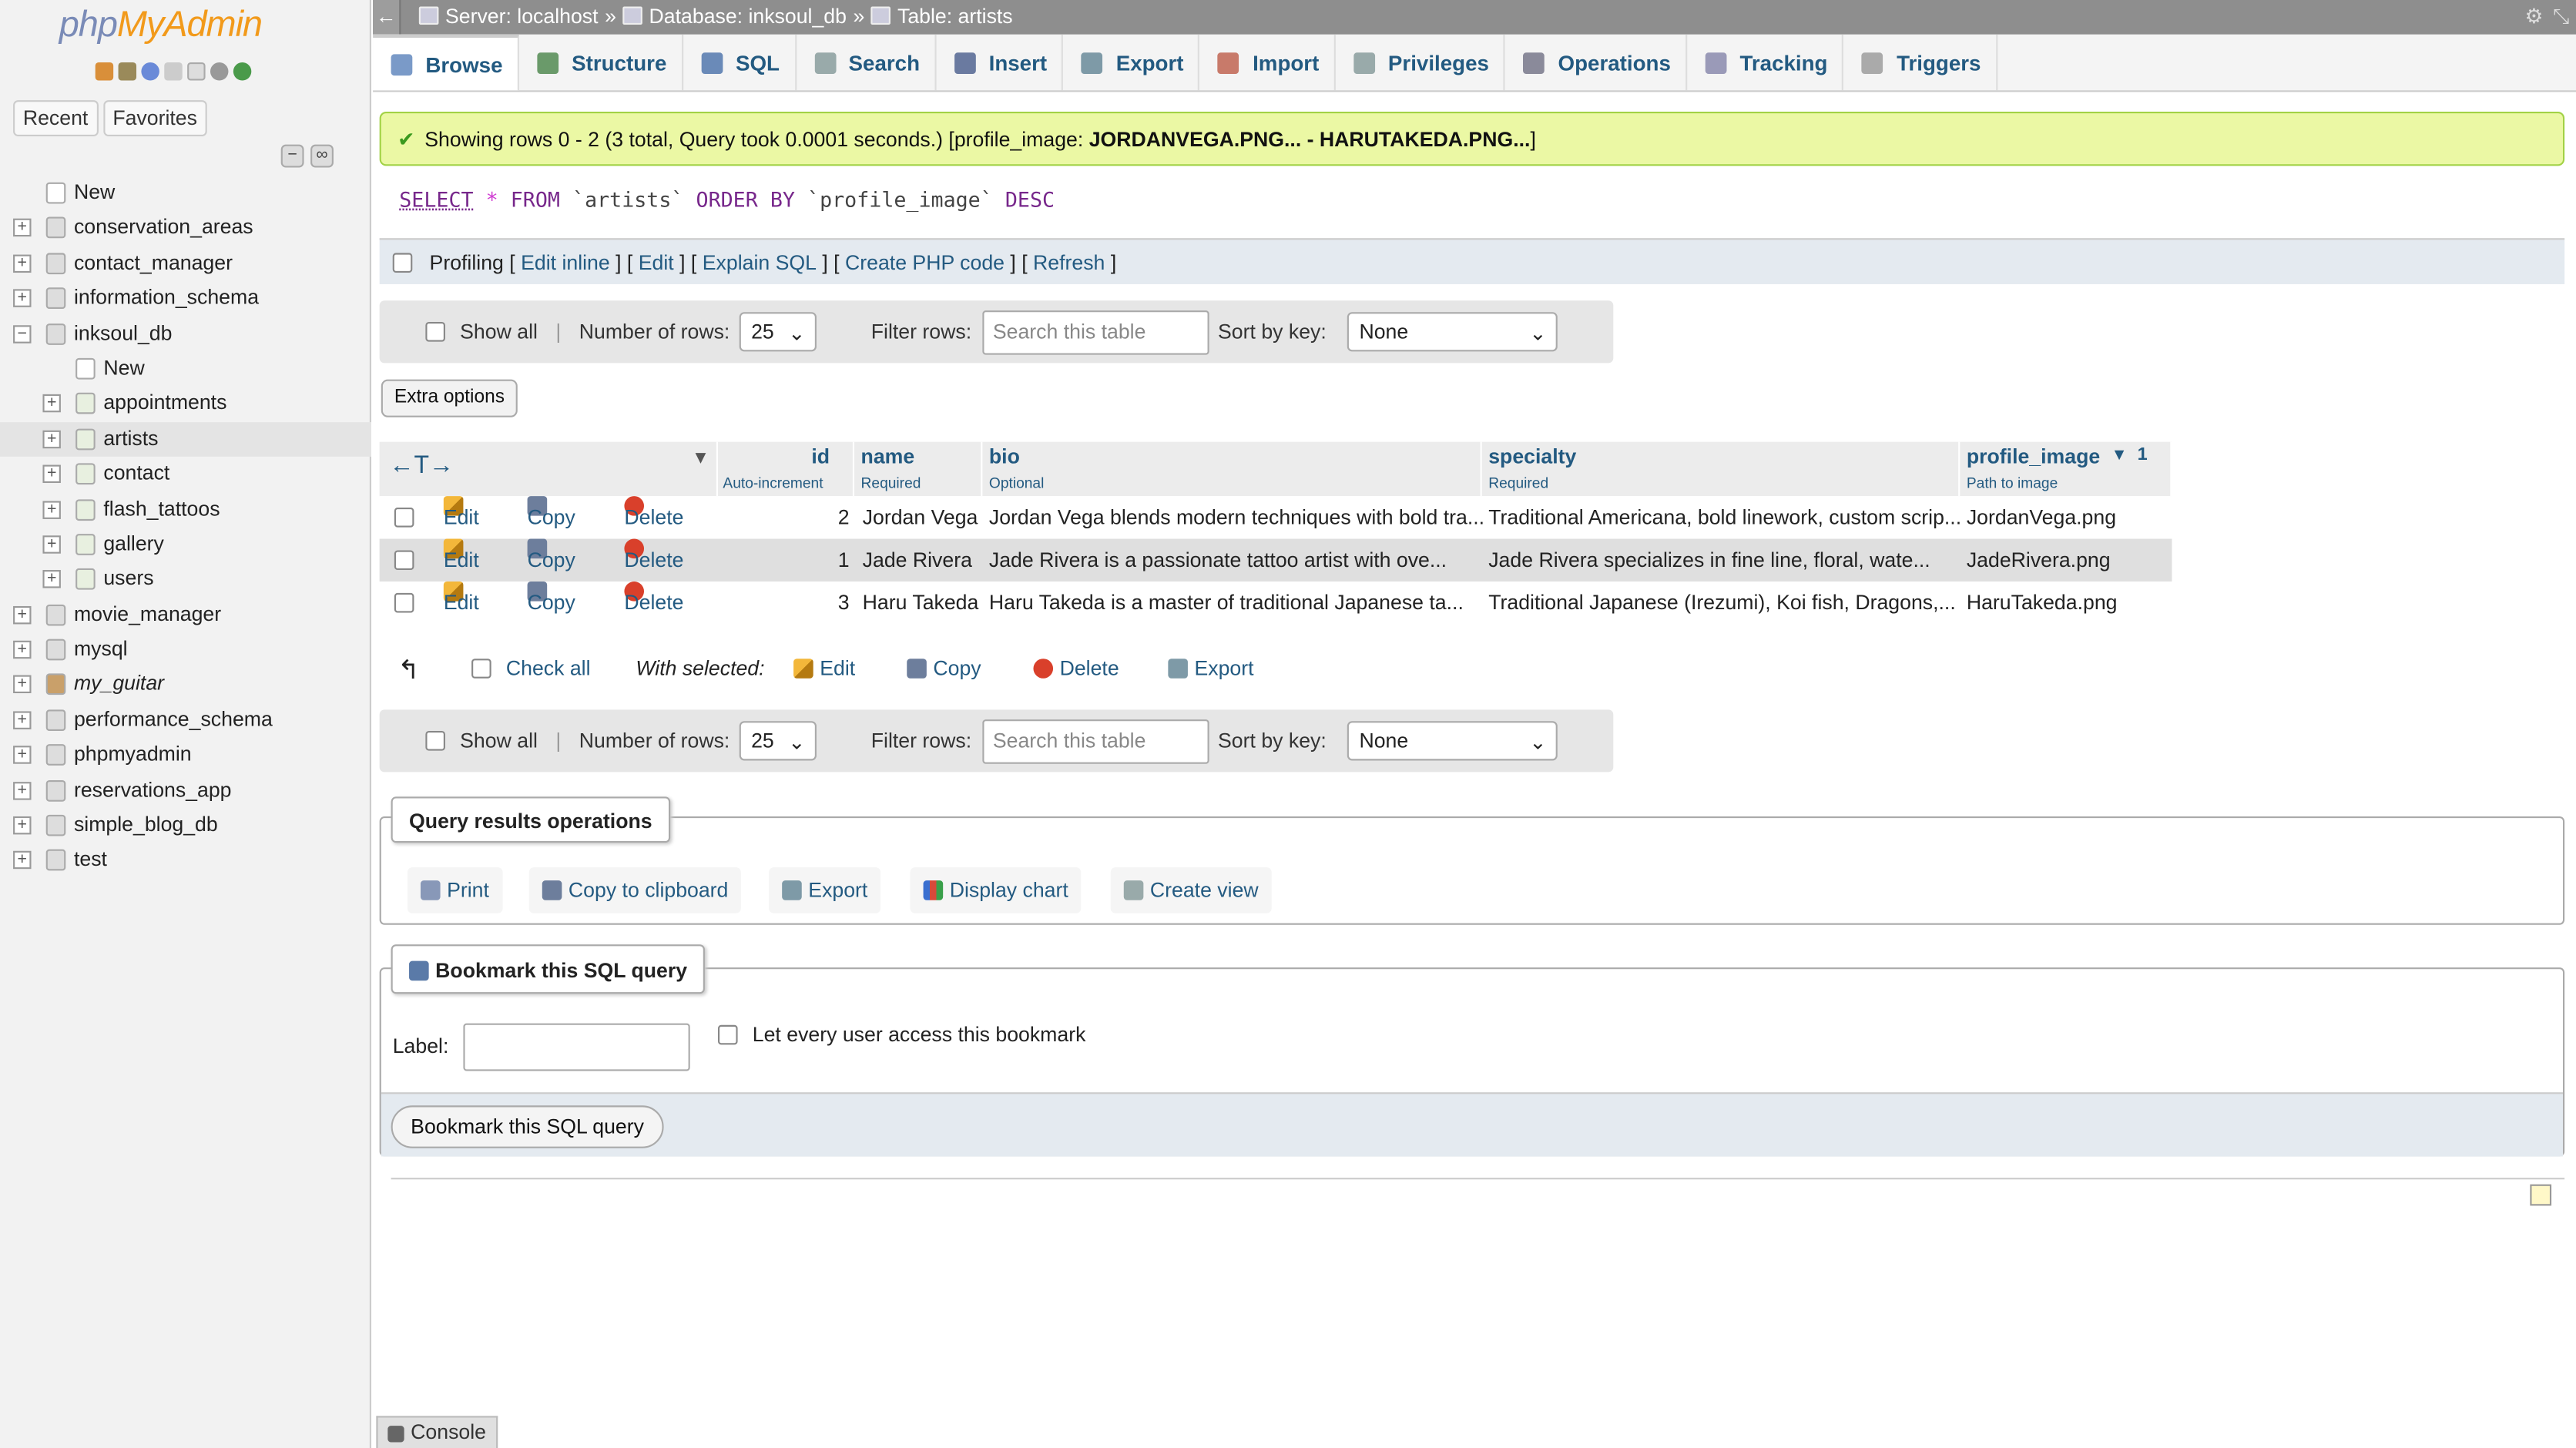 Image resolution: width=2576 pixels, height=1448 pixels. I want to click on console-button: Console, so click(437, 1432).